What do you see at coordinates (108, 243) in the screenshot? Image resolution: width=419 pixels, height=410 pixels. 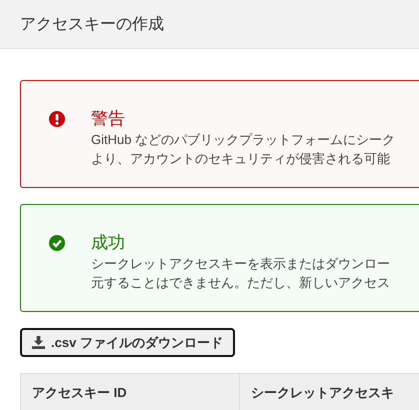 I see `alert-title: 成功` at bounding box center [108, 243].